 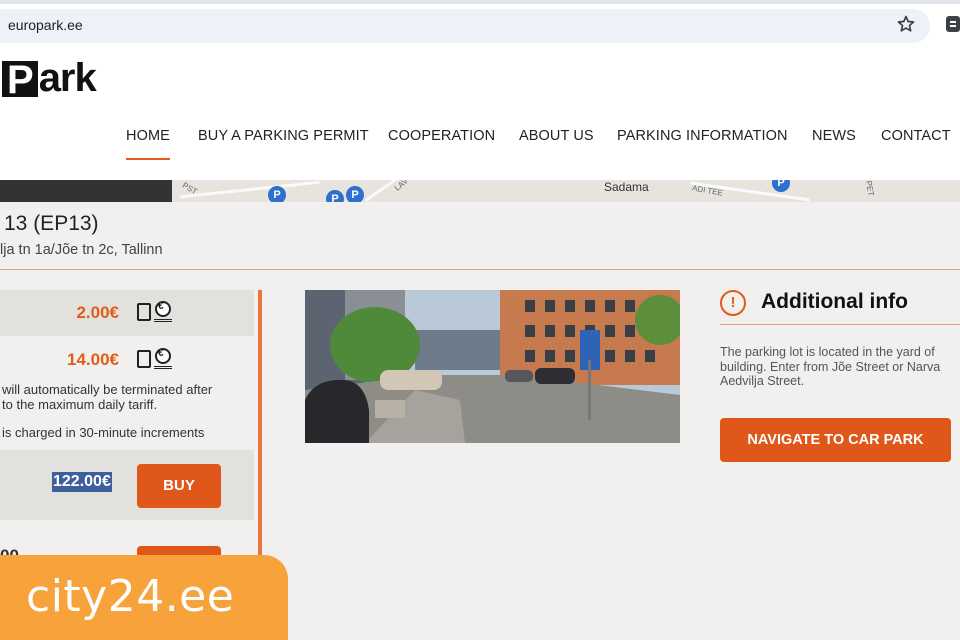 I want to click on city24-logo-text: city24.ee, so click(x=130, y=596).